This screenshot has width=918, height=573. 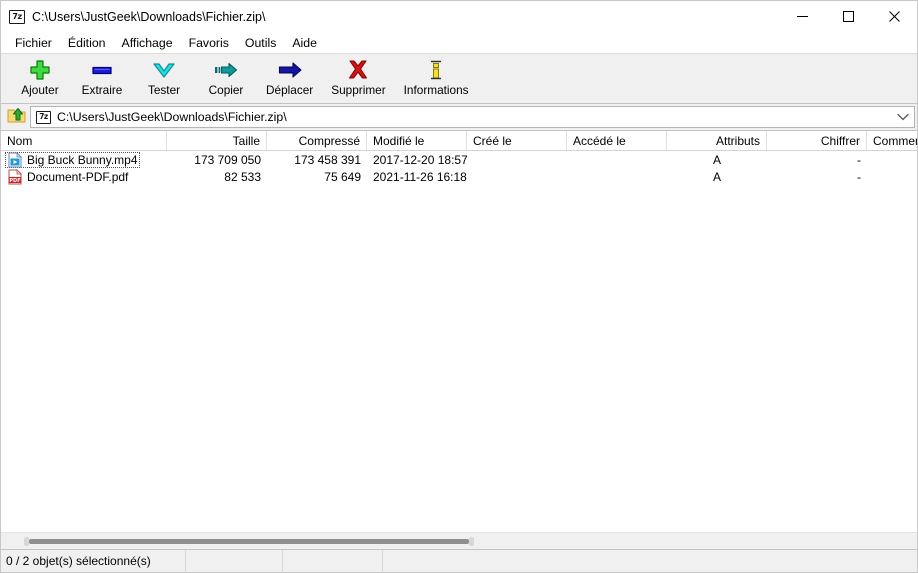 What do you see at coordinates (217, 140) in the screenshot?
I see `column-header-taille: Taille` at bounding box center [217, 140].